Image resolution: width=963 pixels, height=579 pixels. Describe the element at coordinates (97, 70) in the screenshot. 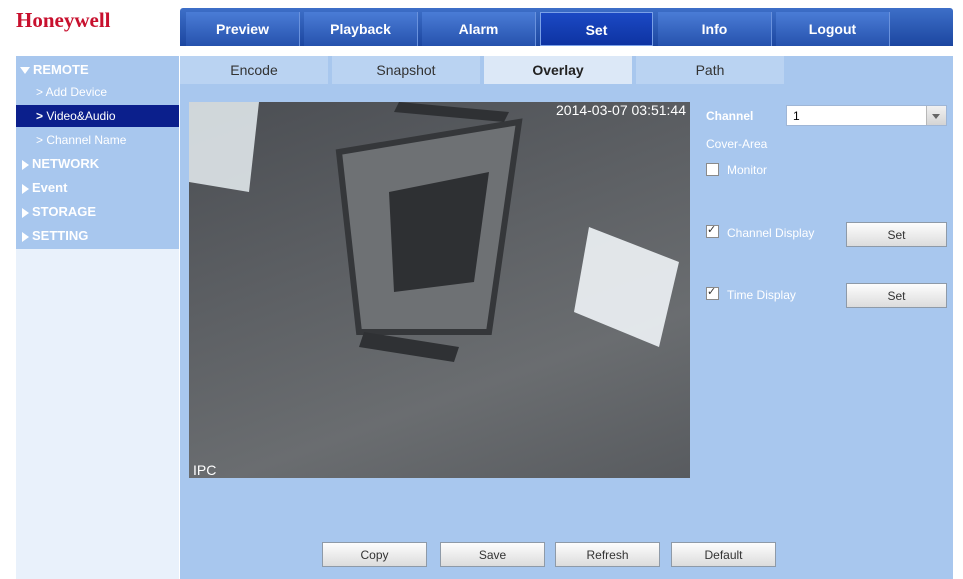

I see `sidebar-item-remote: REMOTE` at that location.